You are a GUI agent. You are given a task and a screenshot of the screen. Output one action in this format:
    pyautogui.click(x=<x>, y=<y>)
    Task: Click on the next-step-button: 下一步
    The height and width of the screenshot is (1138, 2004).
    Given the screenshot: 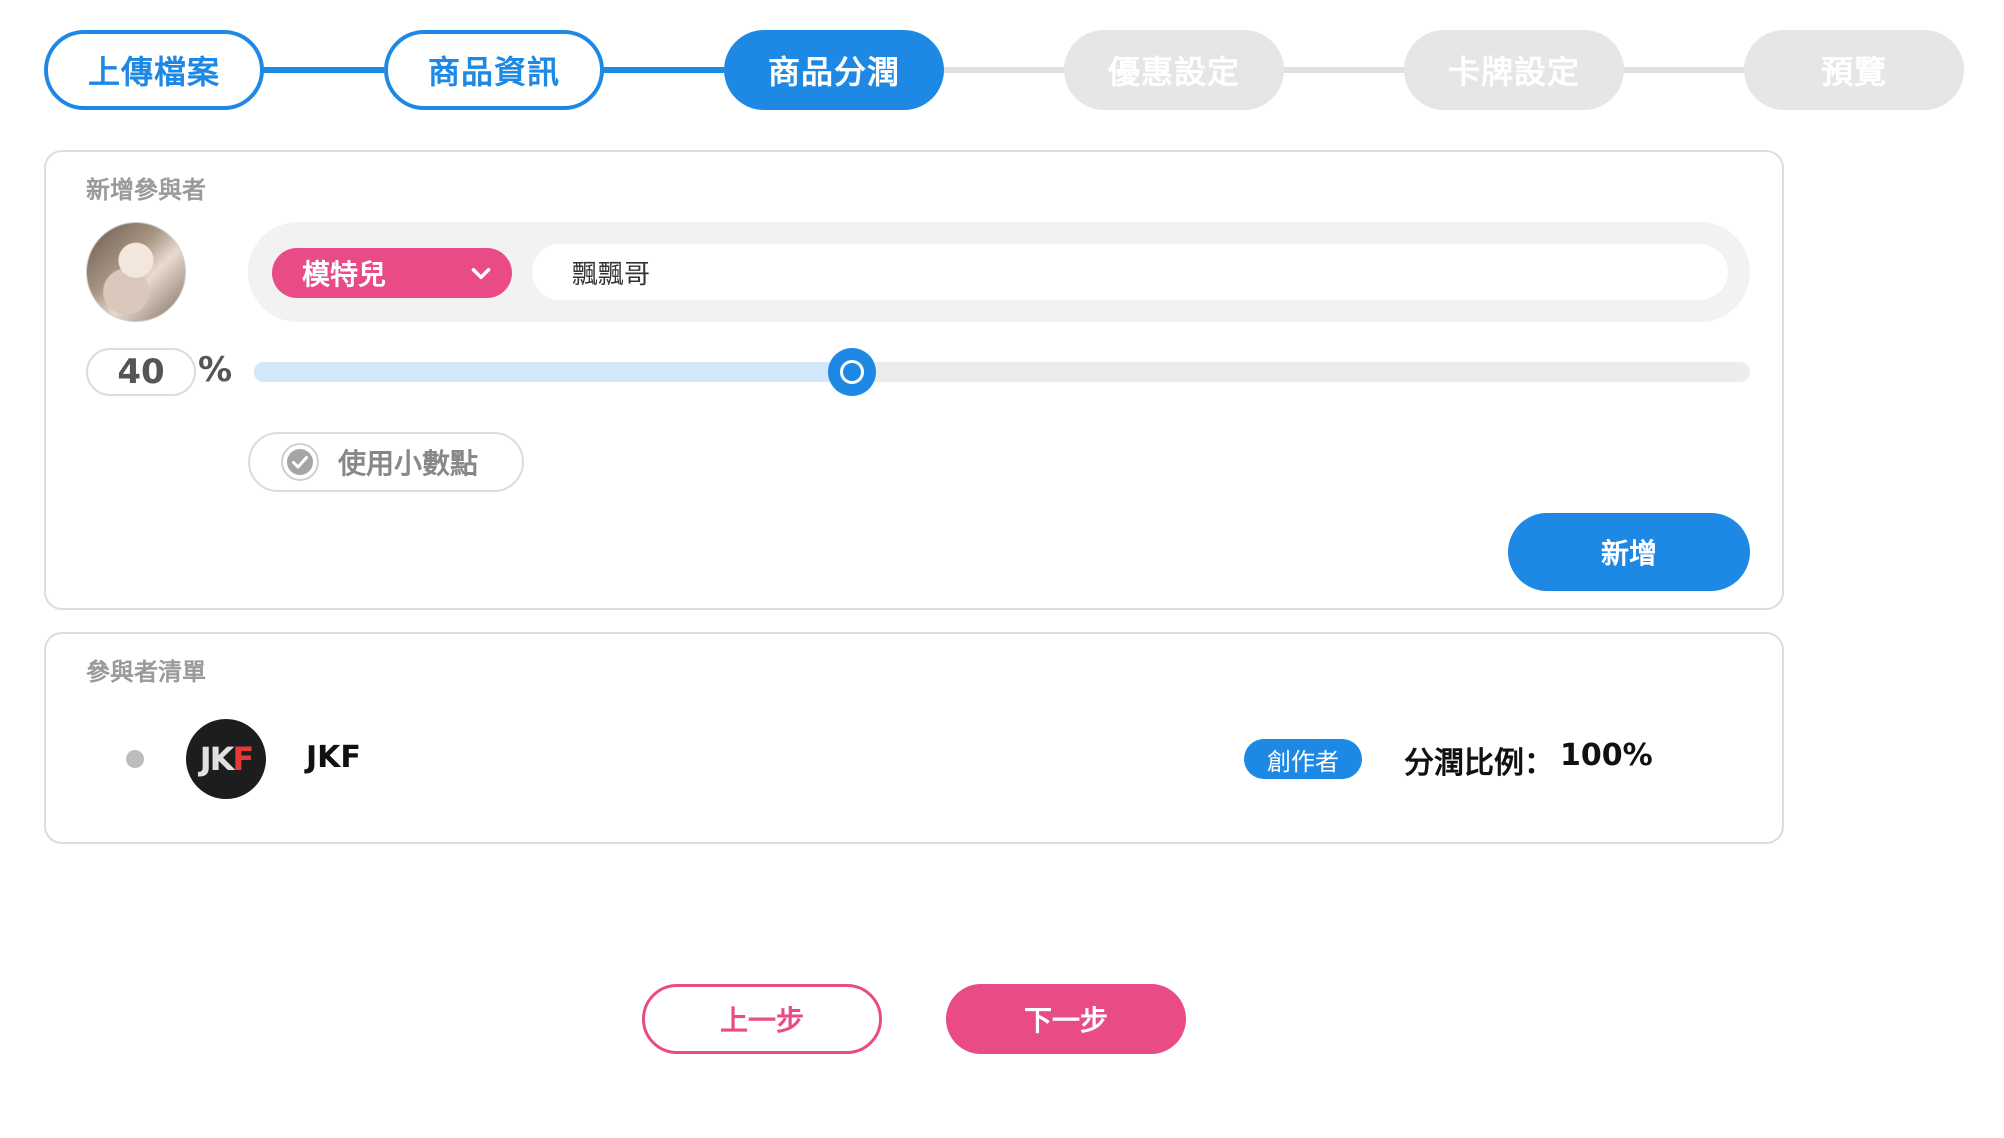 What is the action you would take?
    pyautogui.click(x=1066, y=1019)
    